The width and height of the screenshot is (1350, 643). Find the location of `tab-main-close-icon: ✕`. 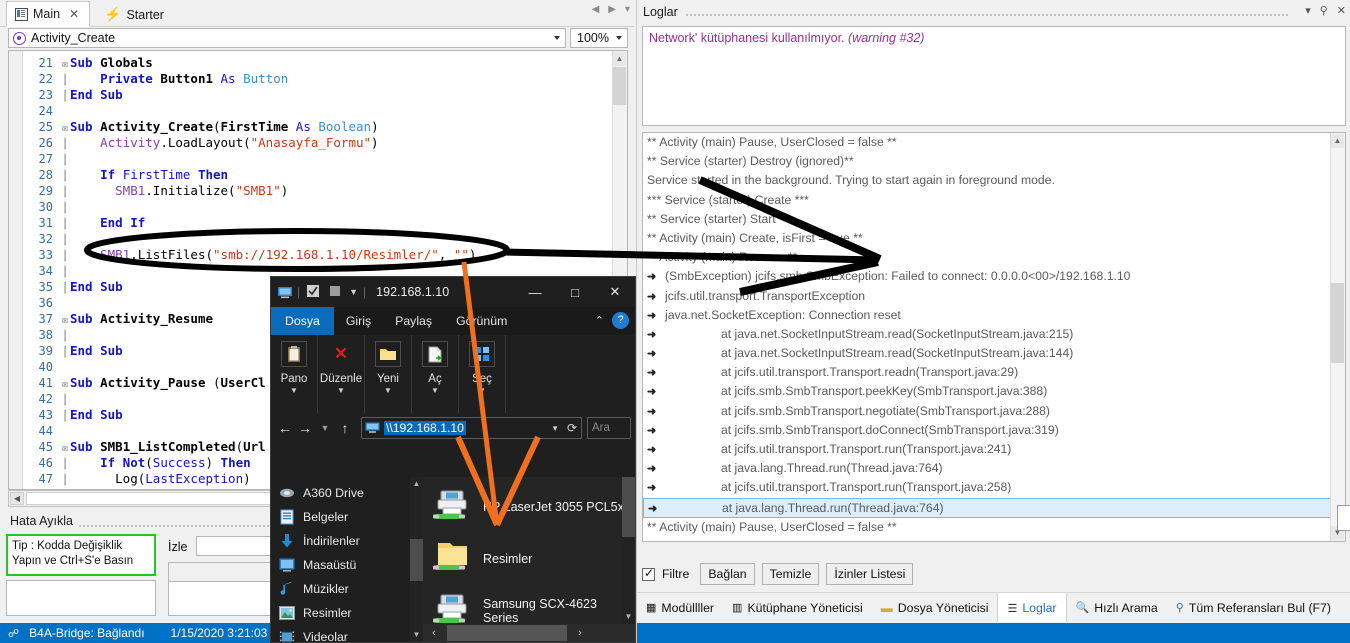

tab-main-close-icon: ✕ is located at coordinates (74, 14).